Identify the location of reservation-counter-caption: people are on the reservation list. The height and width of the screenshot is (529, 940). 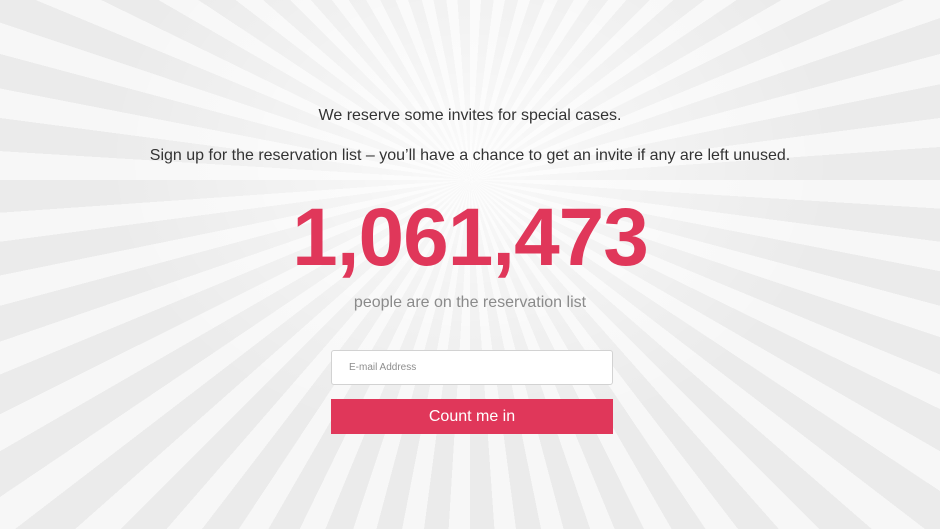
(470, 302).